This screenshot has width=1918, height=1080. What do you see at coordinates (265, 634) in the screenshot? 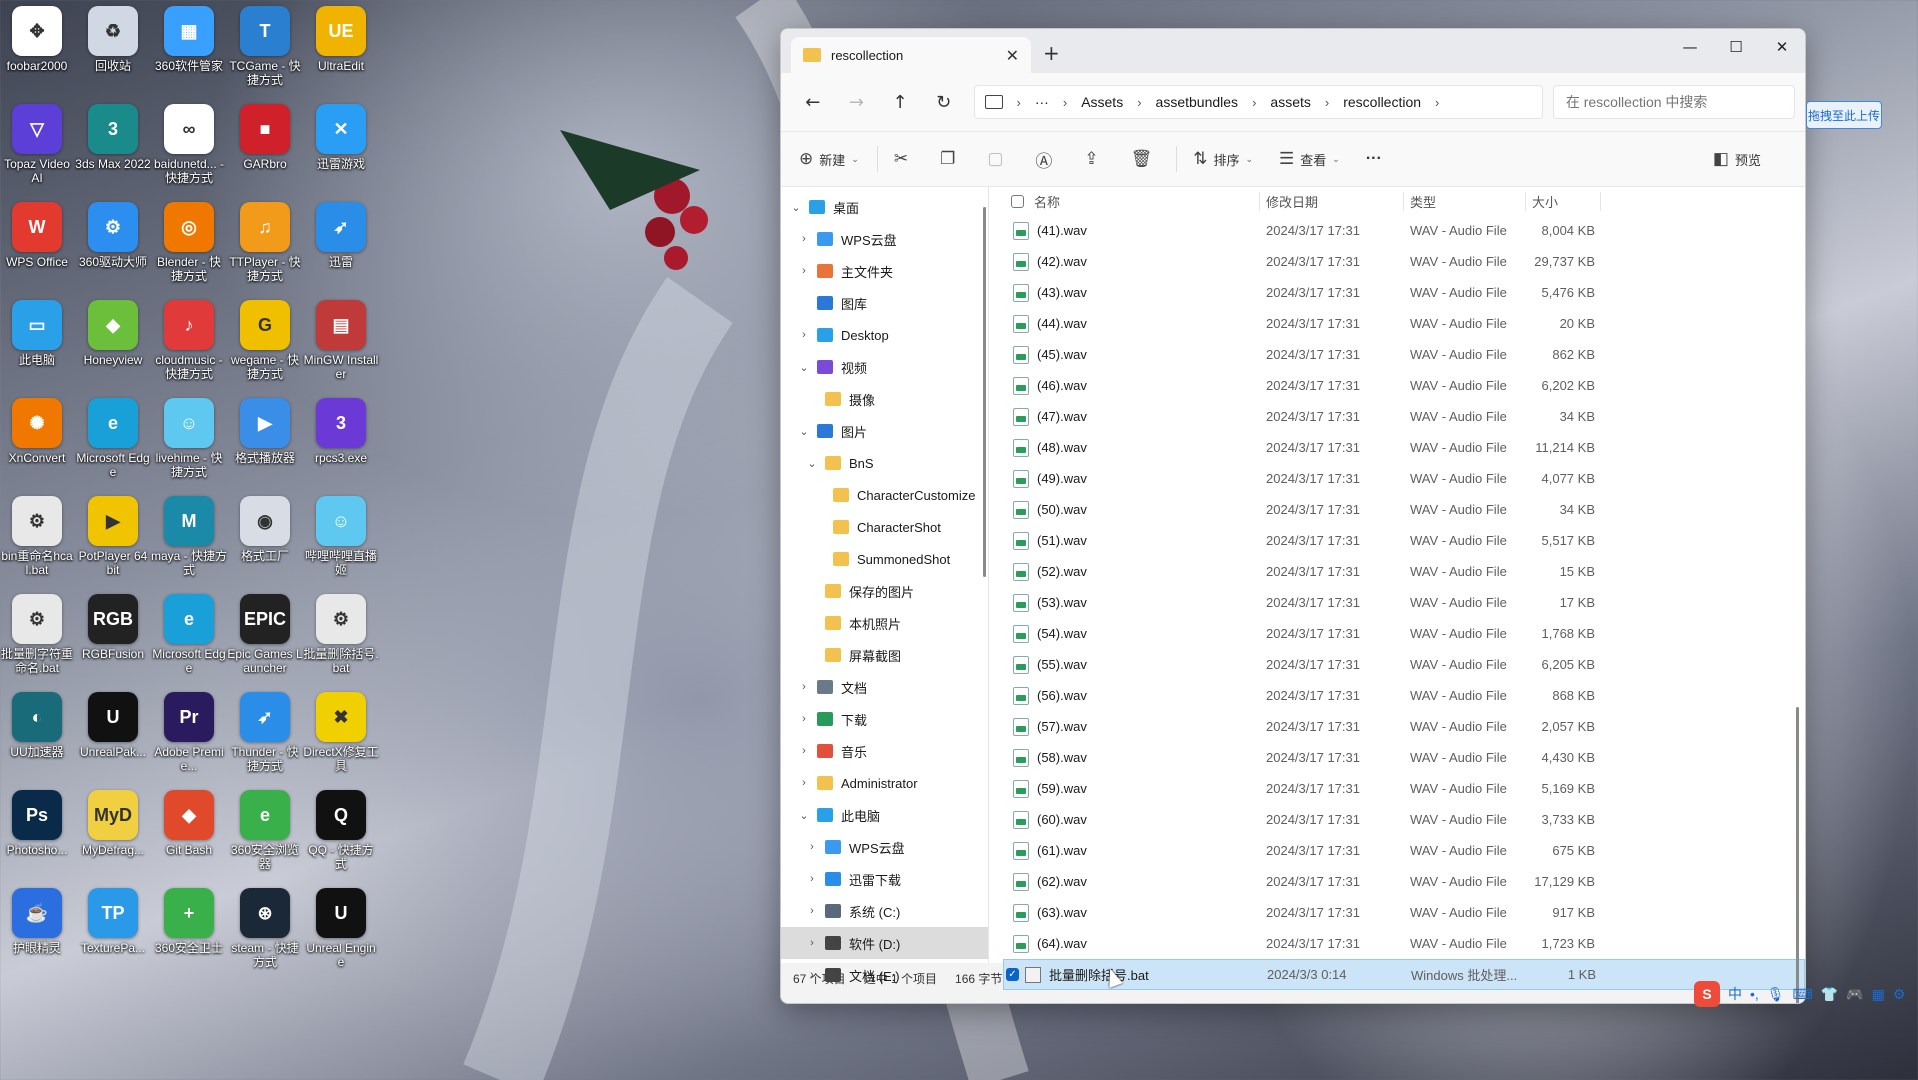
I see `desktop-icon-item: EPIC Epic Games Launcher` at bounding box center [265, 634].